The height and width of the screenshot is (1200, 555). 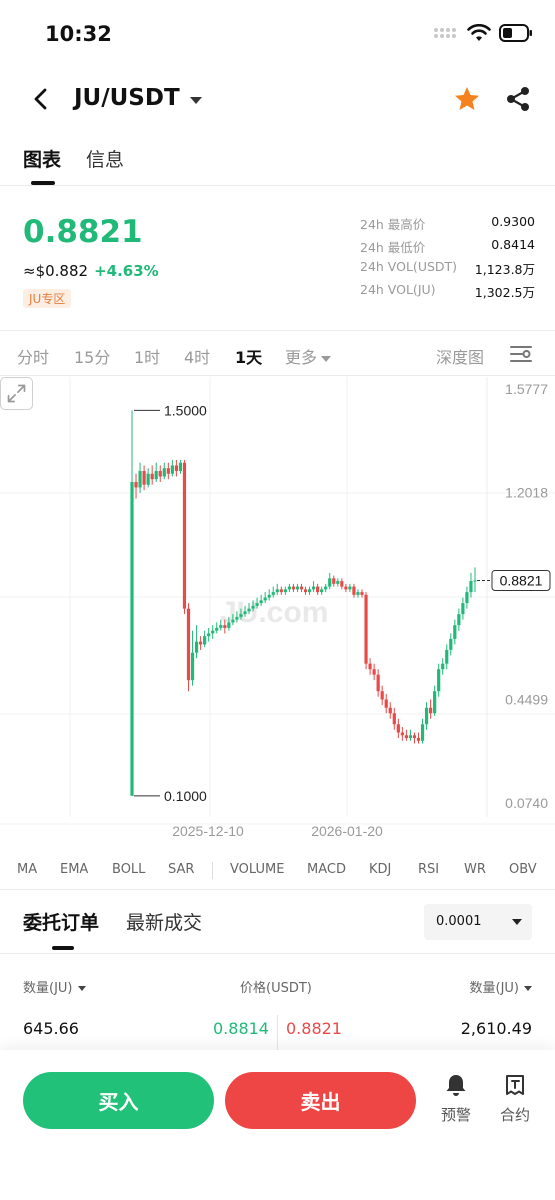 What do you see at coordinates (504, 292) in the screenshot?
I see `stat-value: 1,302.5万` at bounding box center [504, 292].